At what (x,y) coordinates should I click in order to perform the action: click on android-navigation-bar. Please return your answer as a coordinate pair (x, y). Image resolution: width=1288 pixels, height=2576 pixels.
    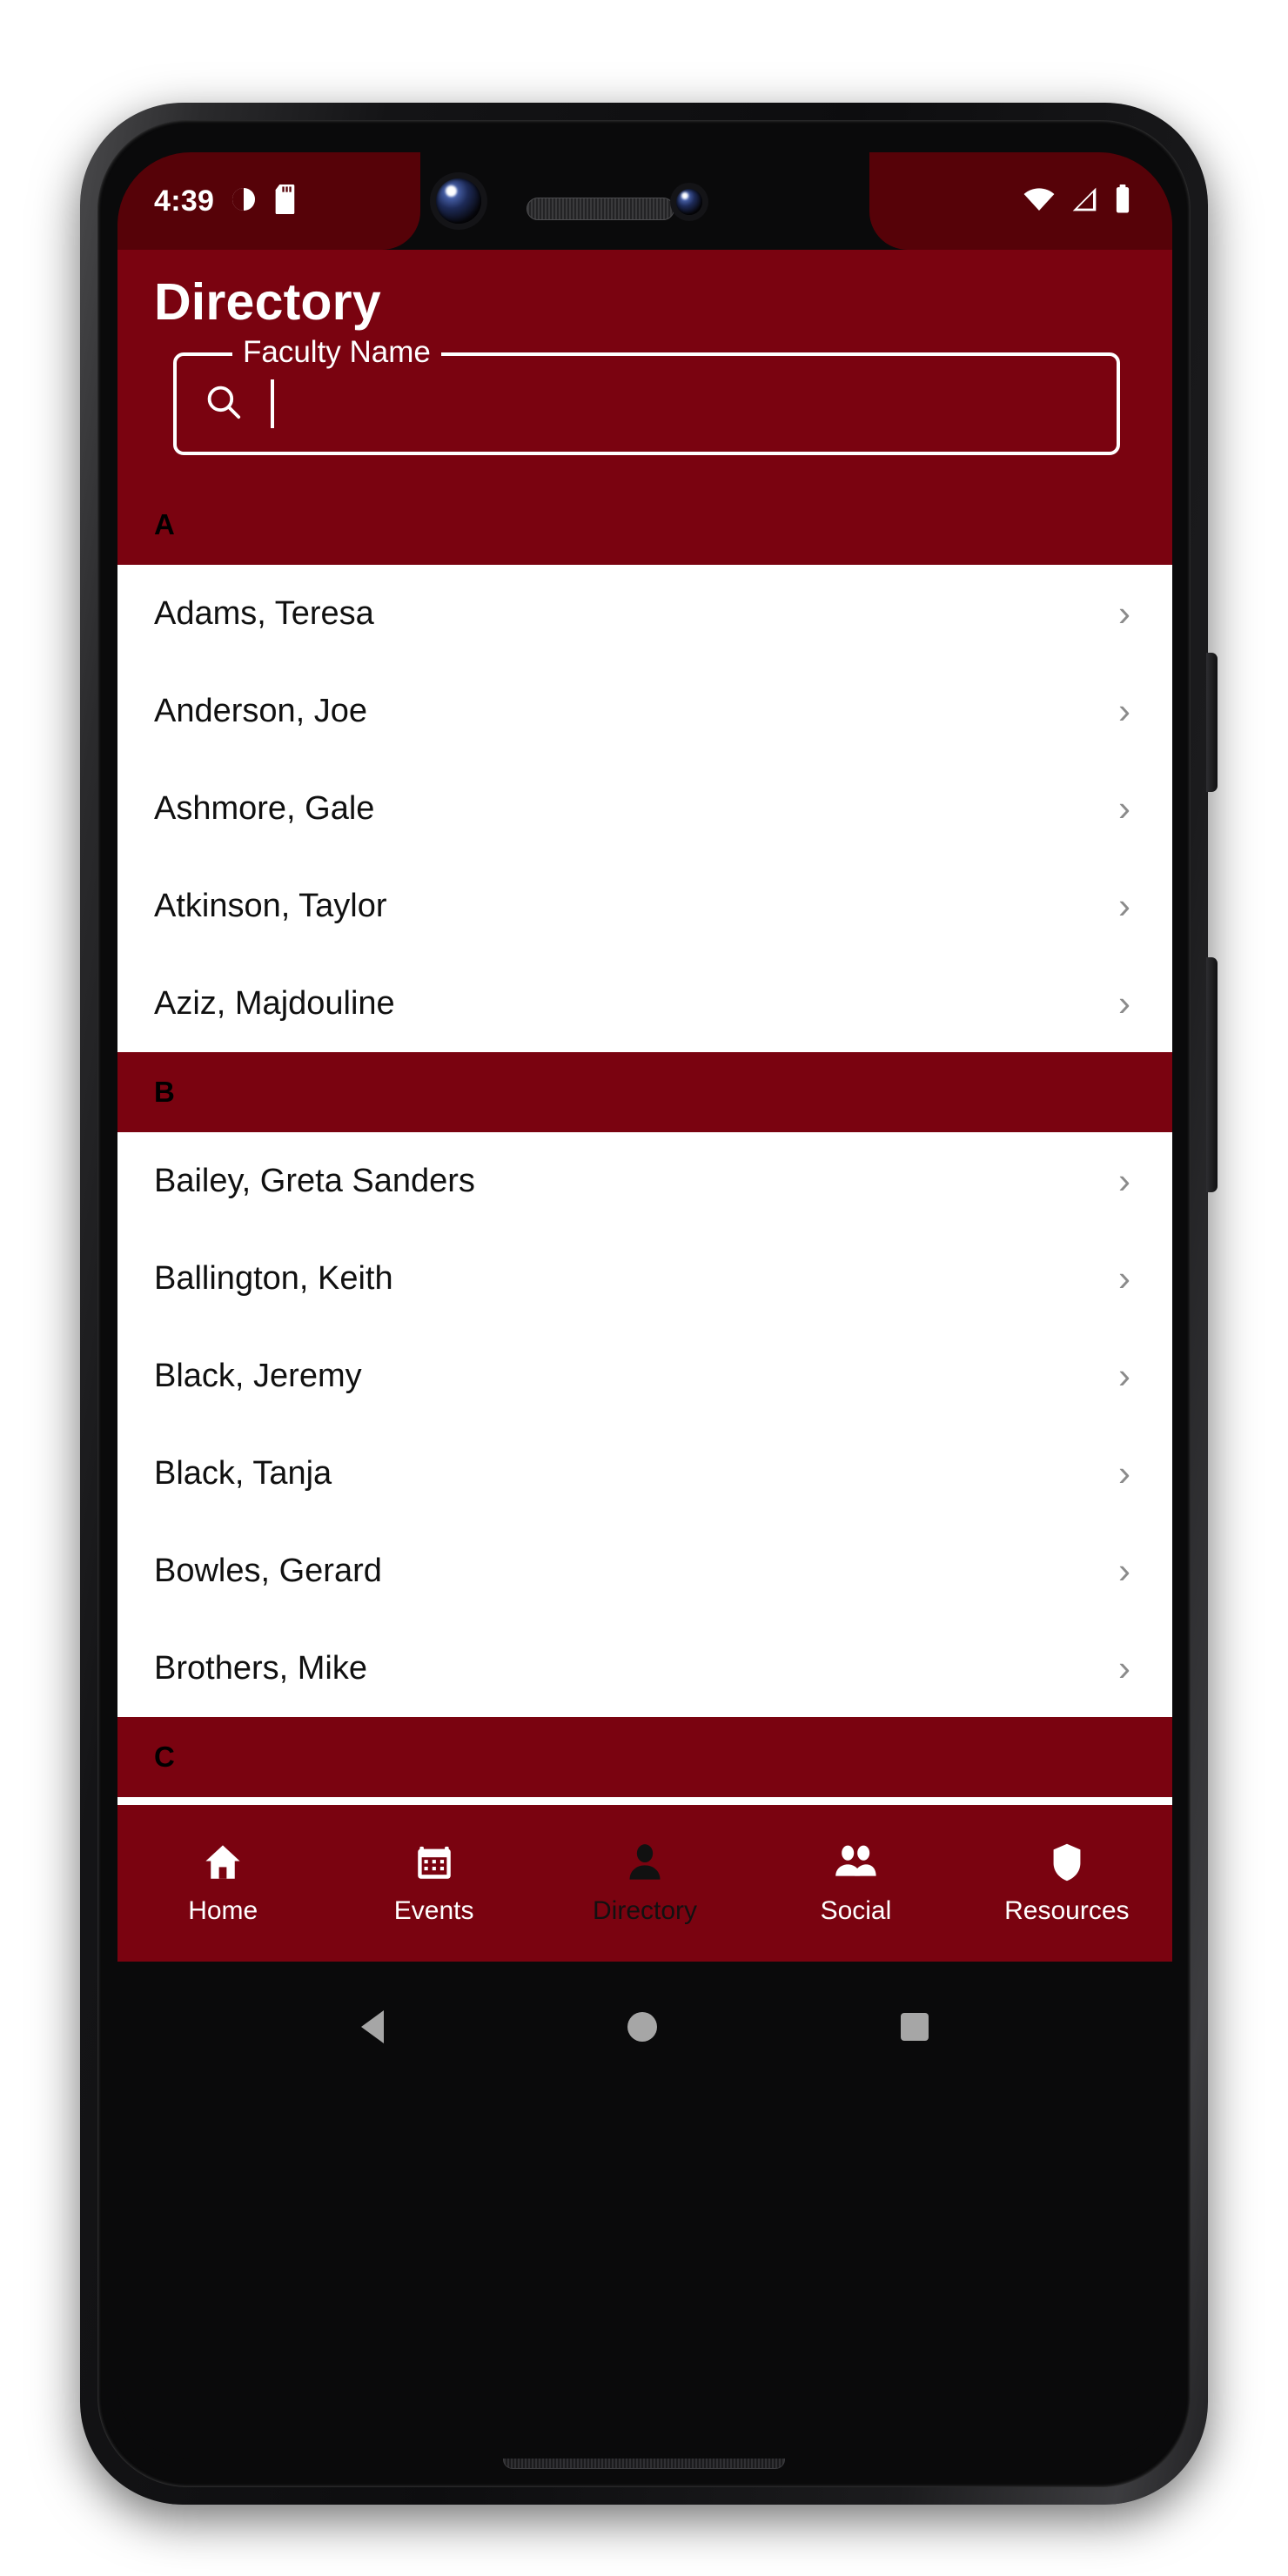
    Looking at the image, I should click on (645, 2027).